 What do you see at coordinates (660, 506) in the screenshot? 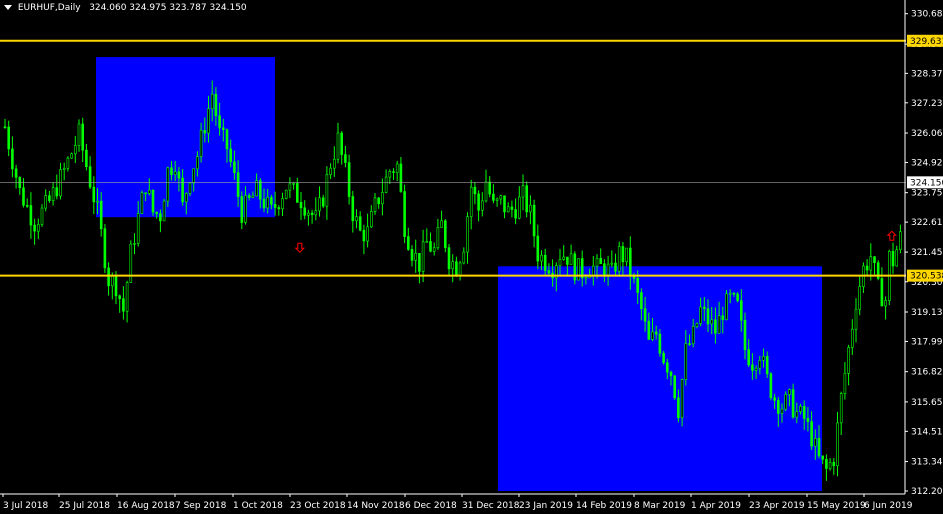
I see `x-tick-label: 8 Mar 2019` at bounding box center [660, 506].